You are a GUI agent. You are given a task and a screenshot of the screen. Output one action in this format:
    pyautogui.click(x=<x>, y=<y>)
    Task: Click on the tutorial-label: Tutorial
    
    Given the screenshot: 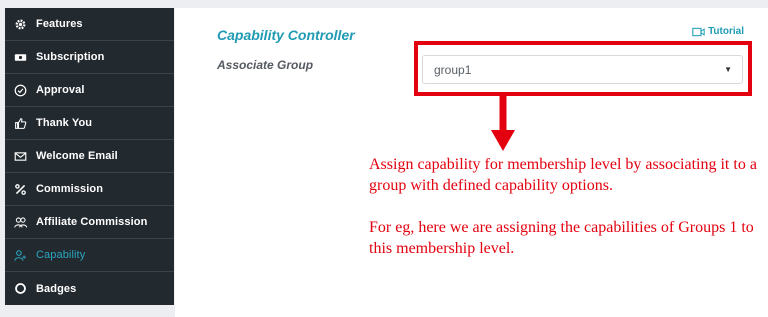 What is the action you would take?
    pyautogui.click(x=726, y=31)
    